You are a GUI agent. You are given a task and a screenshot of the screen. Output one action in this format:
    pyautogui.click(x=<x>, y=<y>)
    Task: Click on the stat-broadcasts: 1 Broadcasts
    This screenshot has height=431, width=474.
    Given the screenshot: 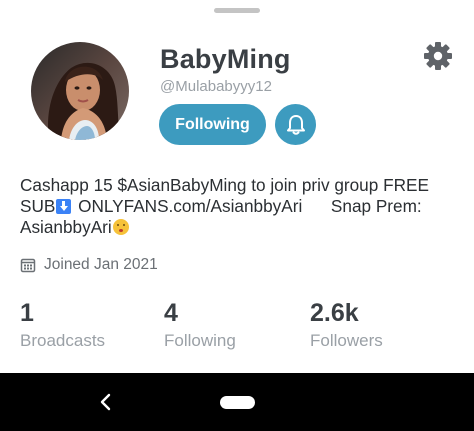 What is the action you would take?
    pyautogui.click(x=62, y=325)
    